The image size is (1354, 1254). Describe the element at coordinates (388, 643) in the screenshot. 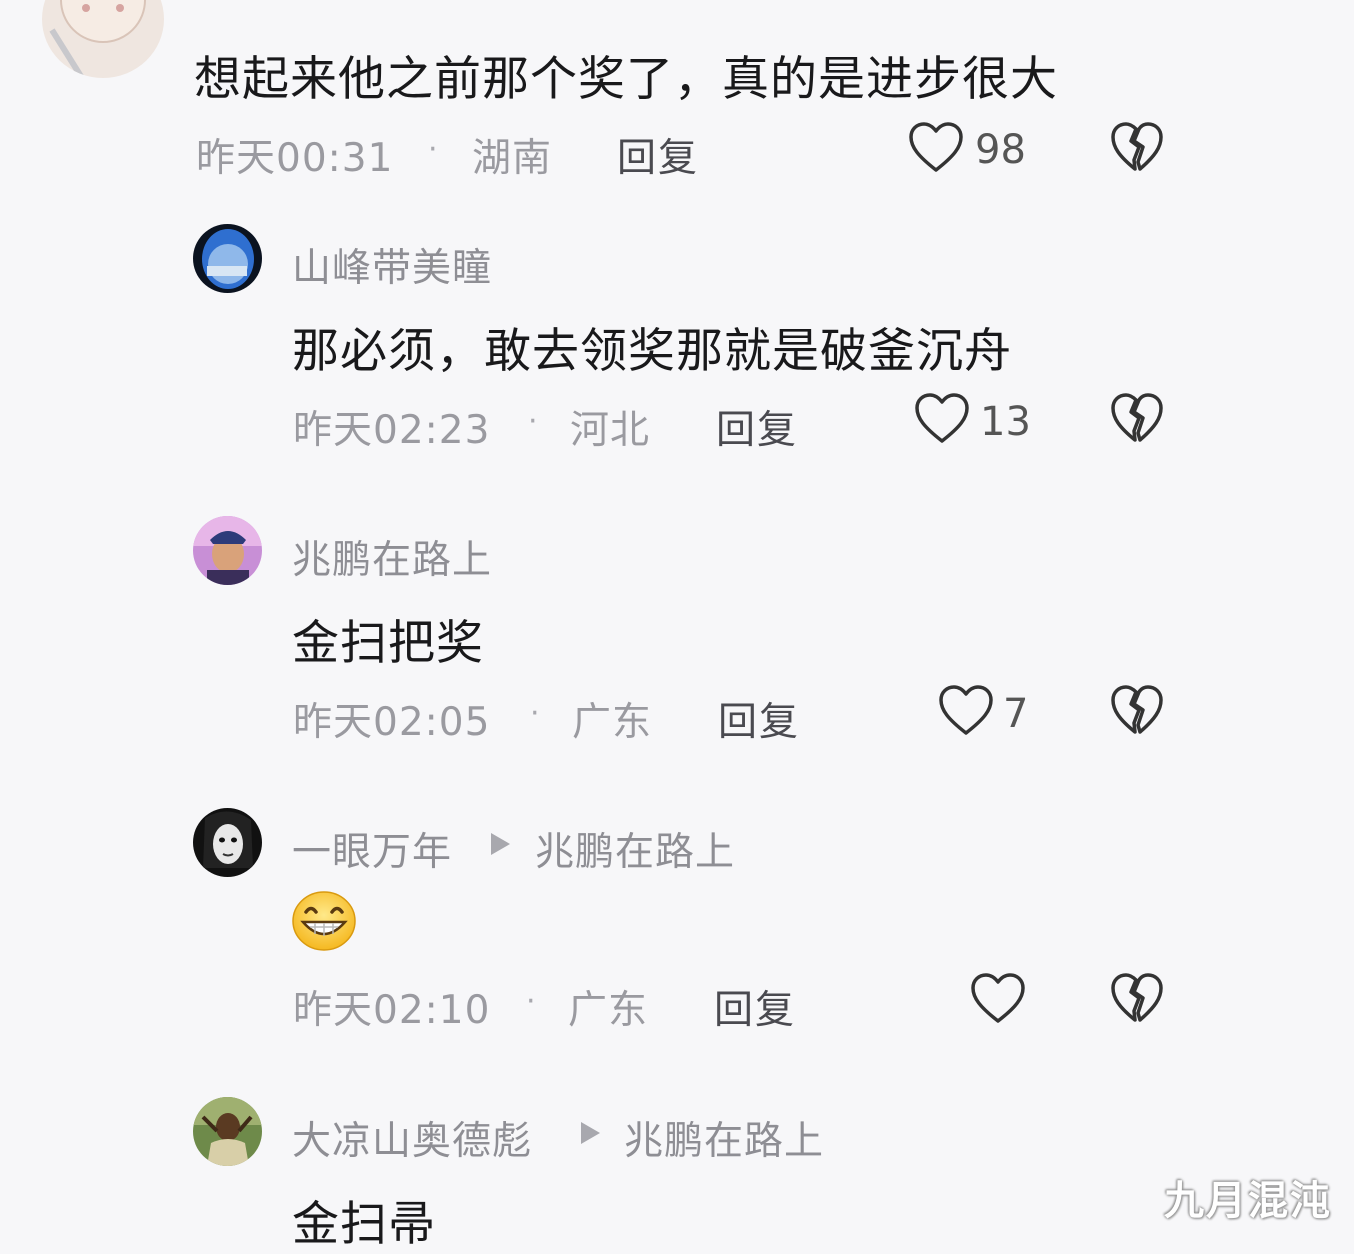

I see `comment-text: 金扫把奖` at that location.